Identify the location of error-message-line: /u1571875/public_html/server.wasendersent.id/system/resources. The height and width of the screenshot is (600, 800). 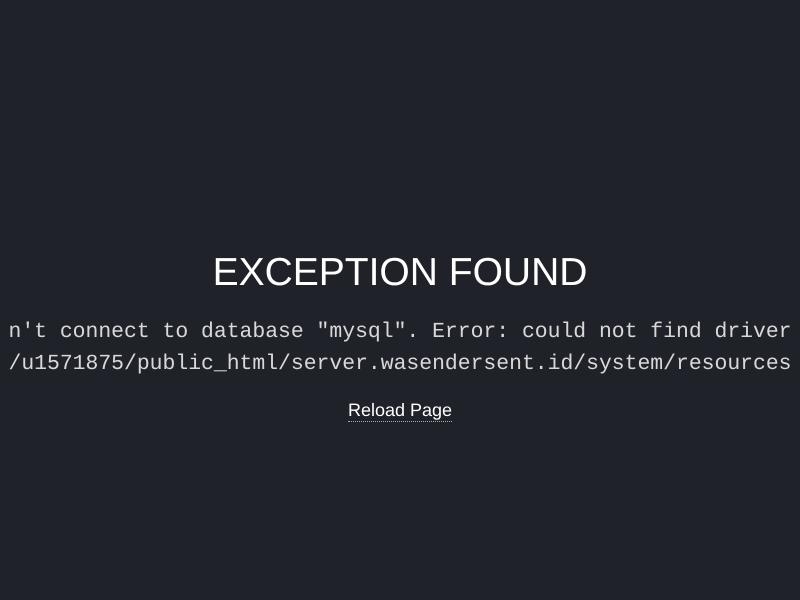
(400, 364).